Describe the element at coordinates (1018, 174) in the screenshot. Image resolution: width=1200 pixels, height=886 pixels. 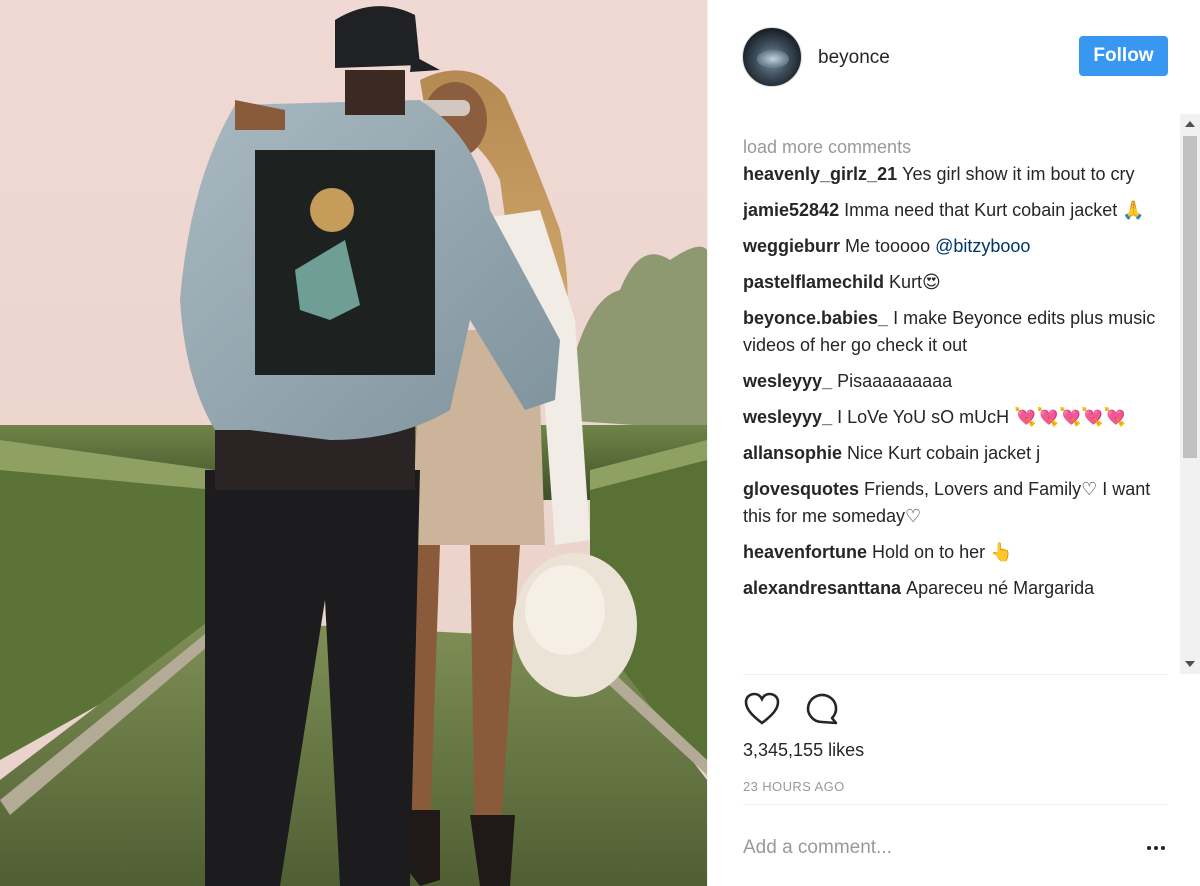
I see `comment-text: Yes girl show it im bout to cry` at that location.